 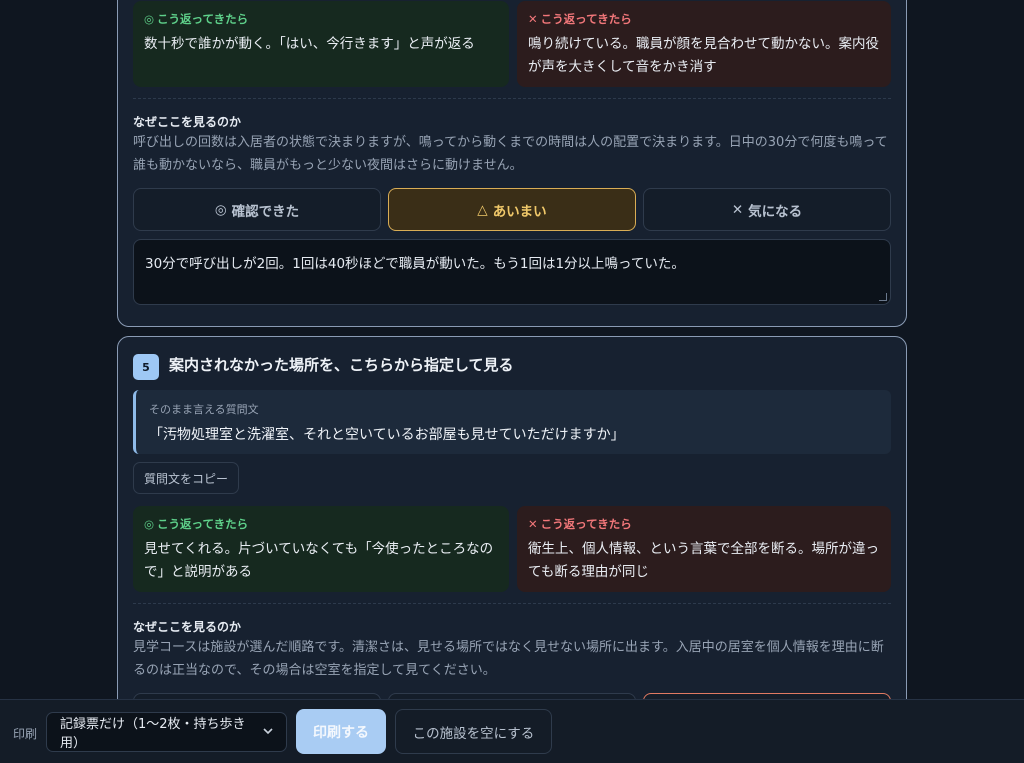 I want to click on chevron-down-icon, so click(x=268, y=732).